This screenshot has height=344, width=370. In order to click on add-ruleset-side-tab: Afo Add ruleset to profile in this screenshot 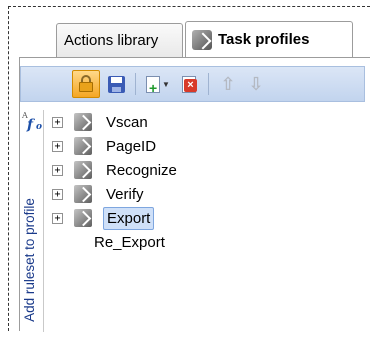, I will do `click(32, 221)`.